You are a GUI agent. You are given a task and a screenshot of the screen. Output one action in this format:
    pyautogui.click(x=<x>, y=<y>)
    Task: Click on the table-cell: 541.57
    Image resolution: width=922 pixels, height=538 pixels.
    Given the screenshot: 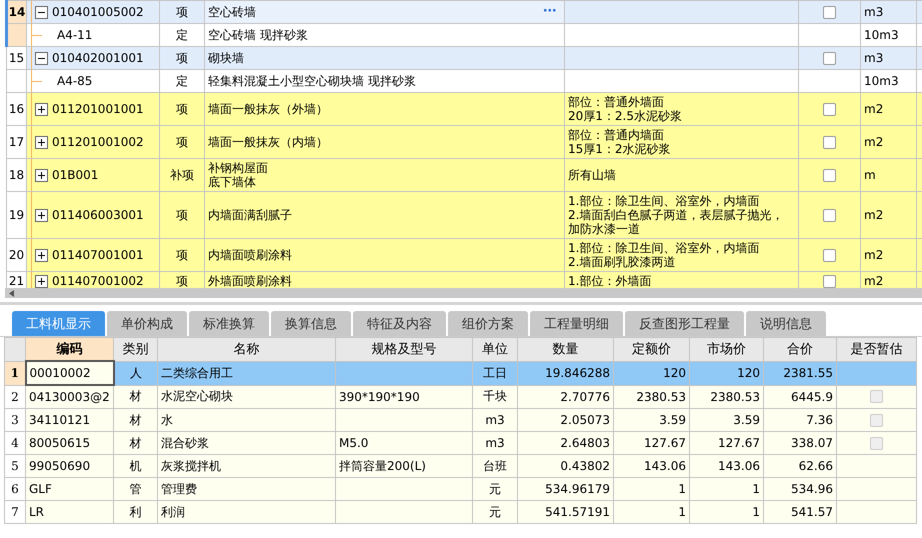 What is the action you would take?
    pyautogui.click(x=800, y=512)
    